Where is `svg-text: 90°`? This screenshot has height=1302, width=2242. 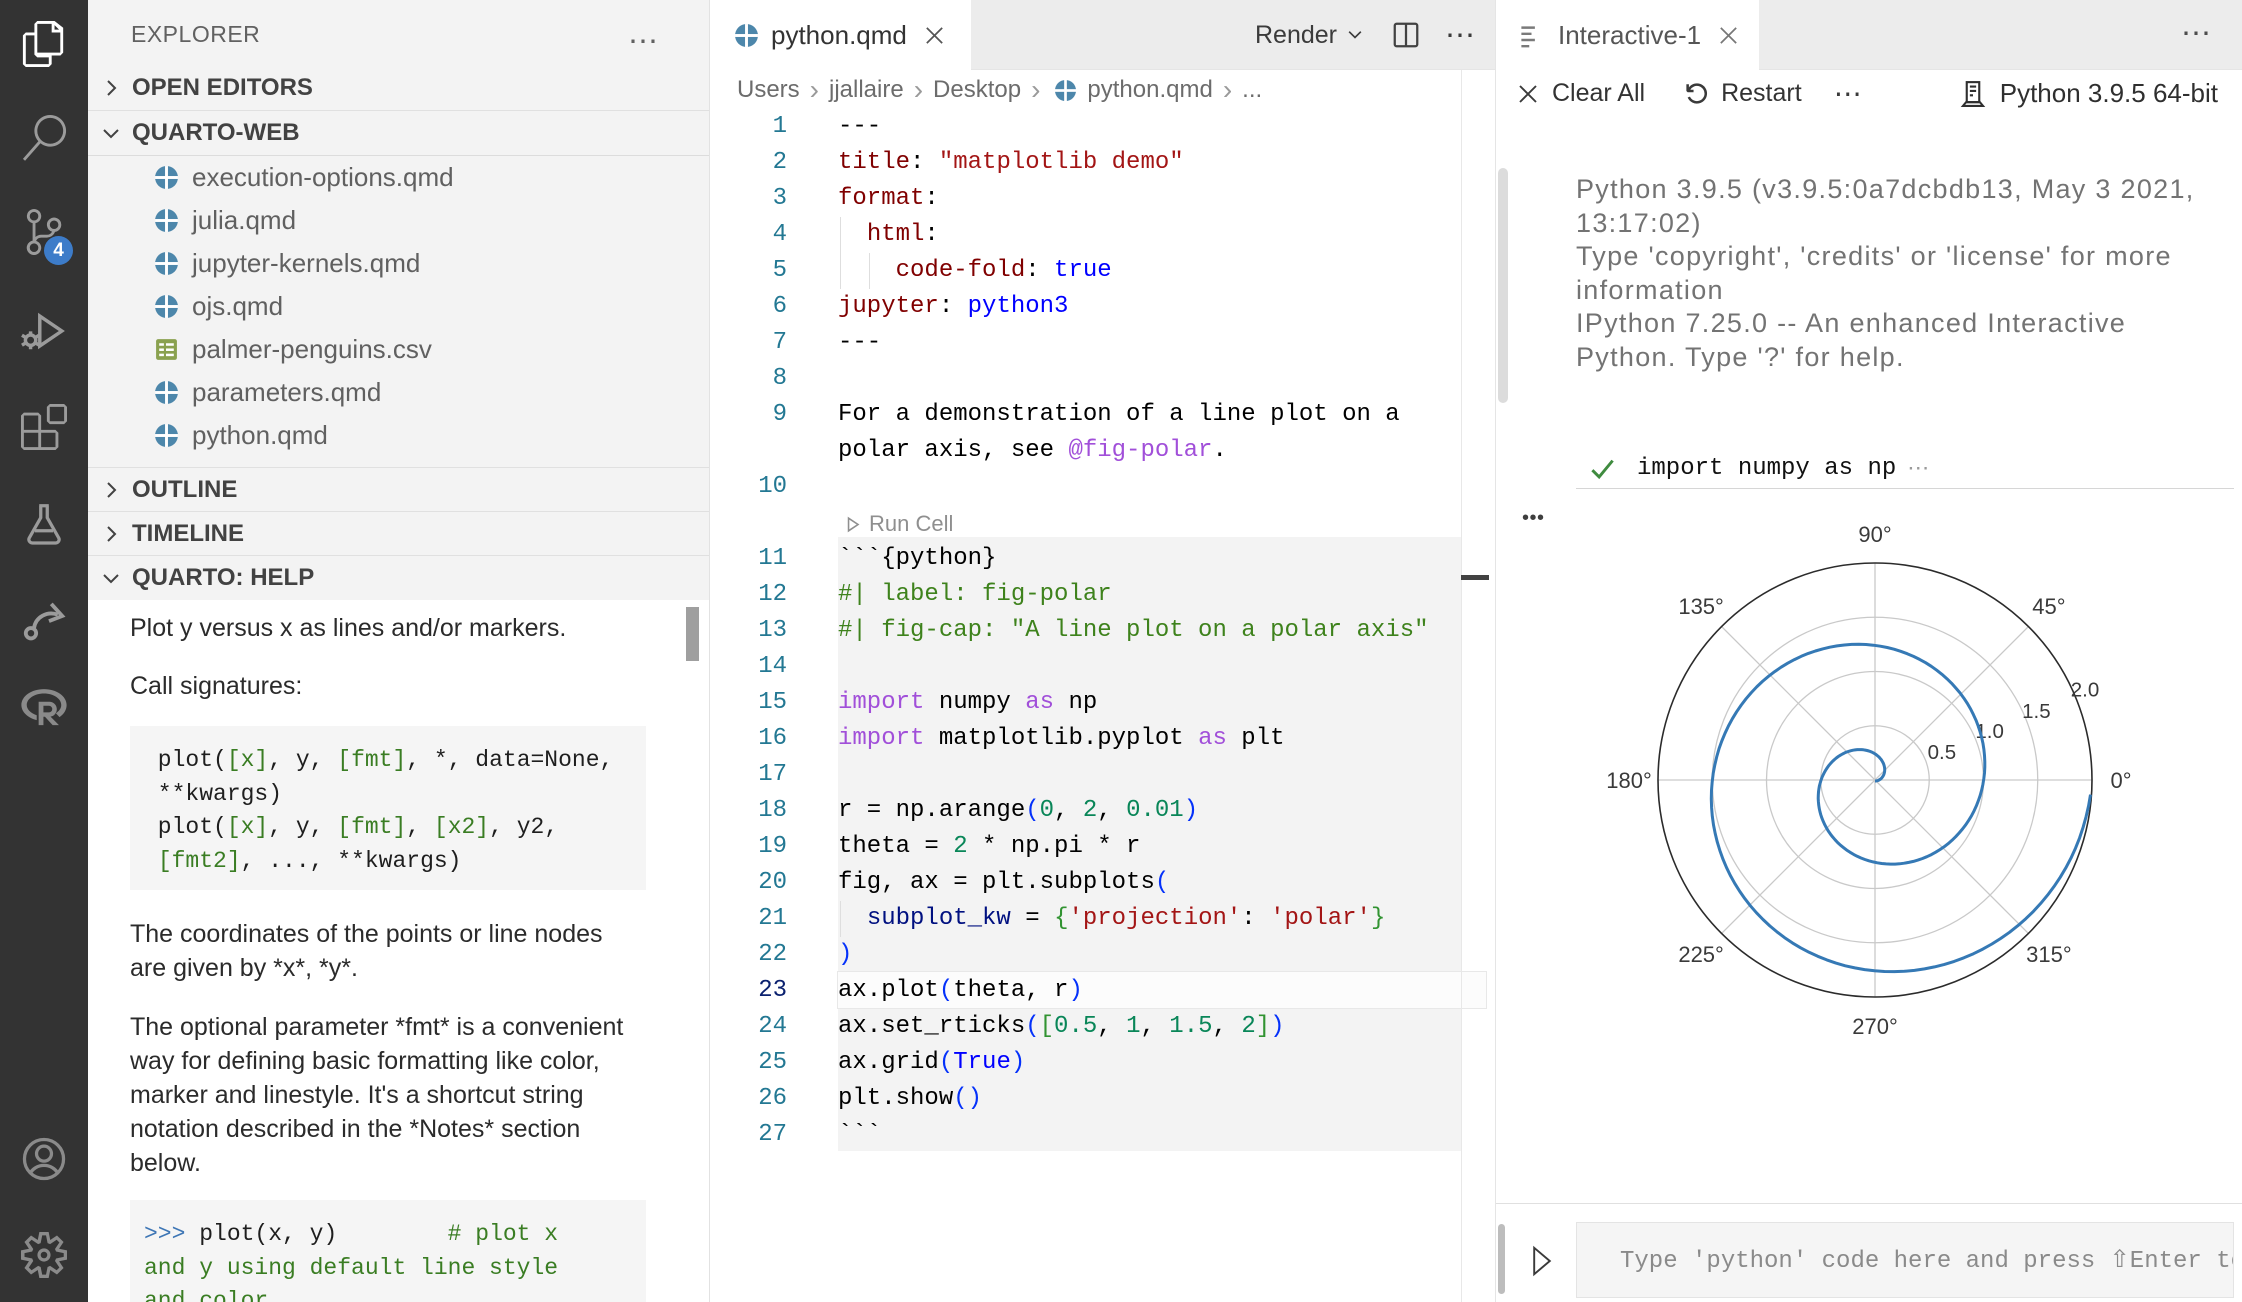
svg-text: 90° is located at coordinates (1874, 534).